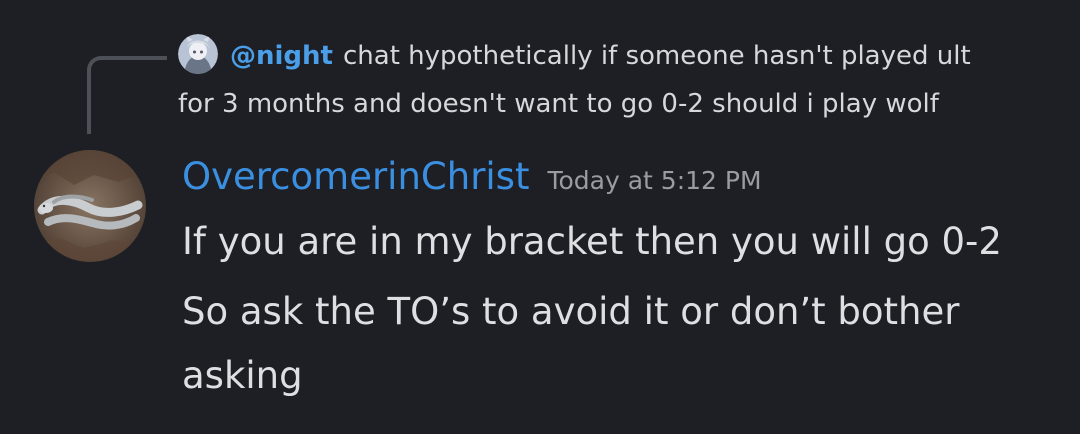  What do you see at coordinates (654, 180) in the screenshot?
I see `timestamp: Today at 5:12 PM` at bounding box center [654, 180].